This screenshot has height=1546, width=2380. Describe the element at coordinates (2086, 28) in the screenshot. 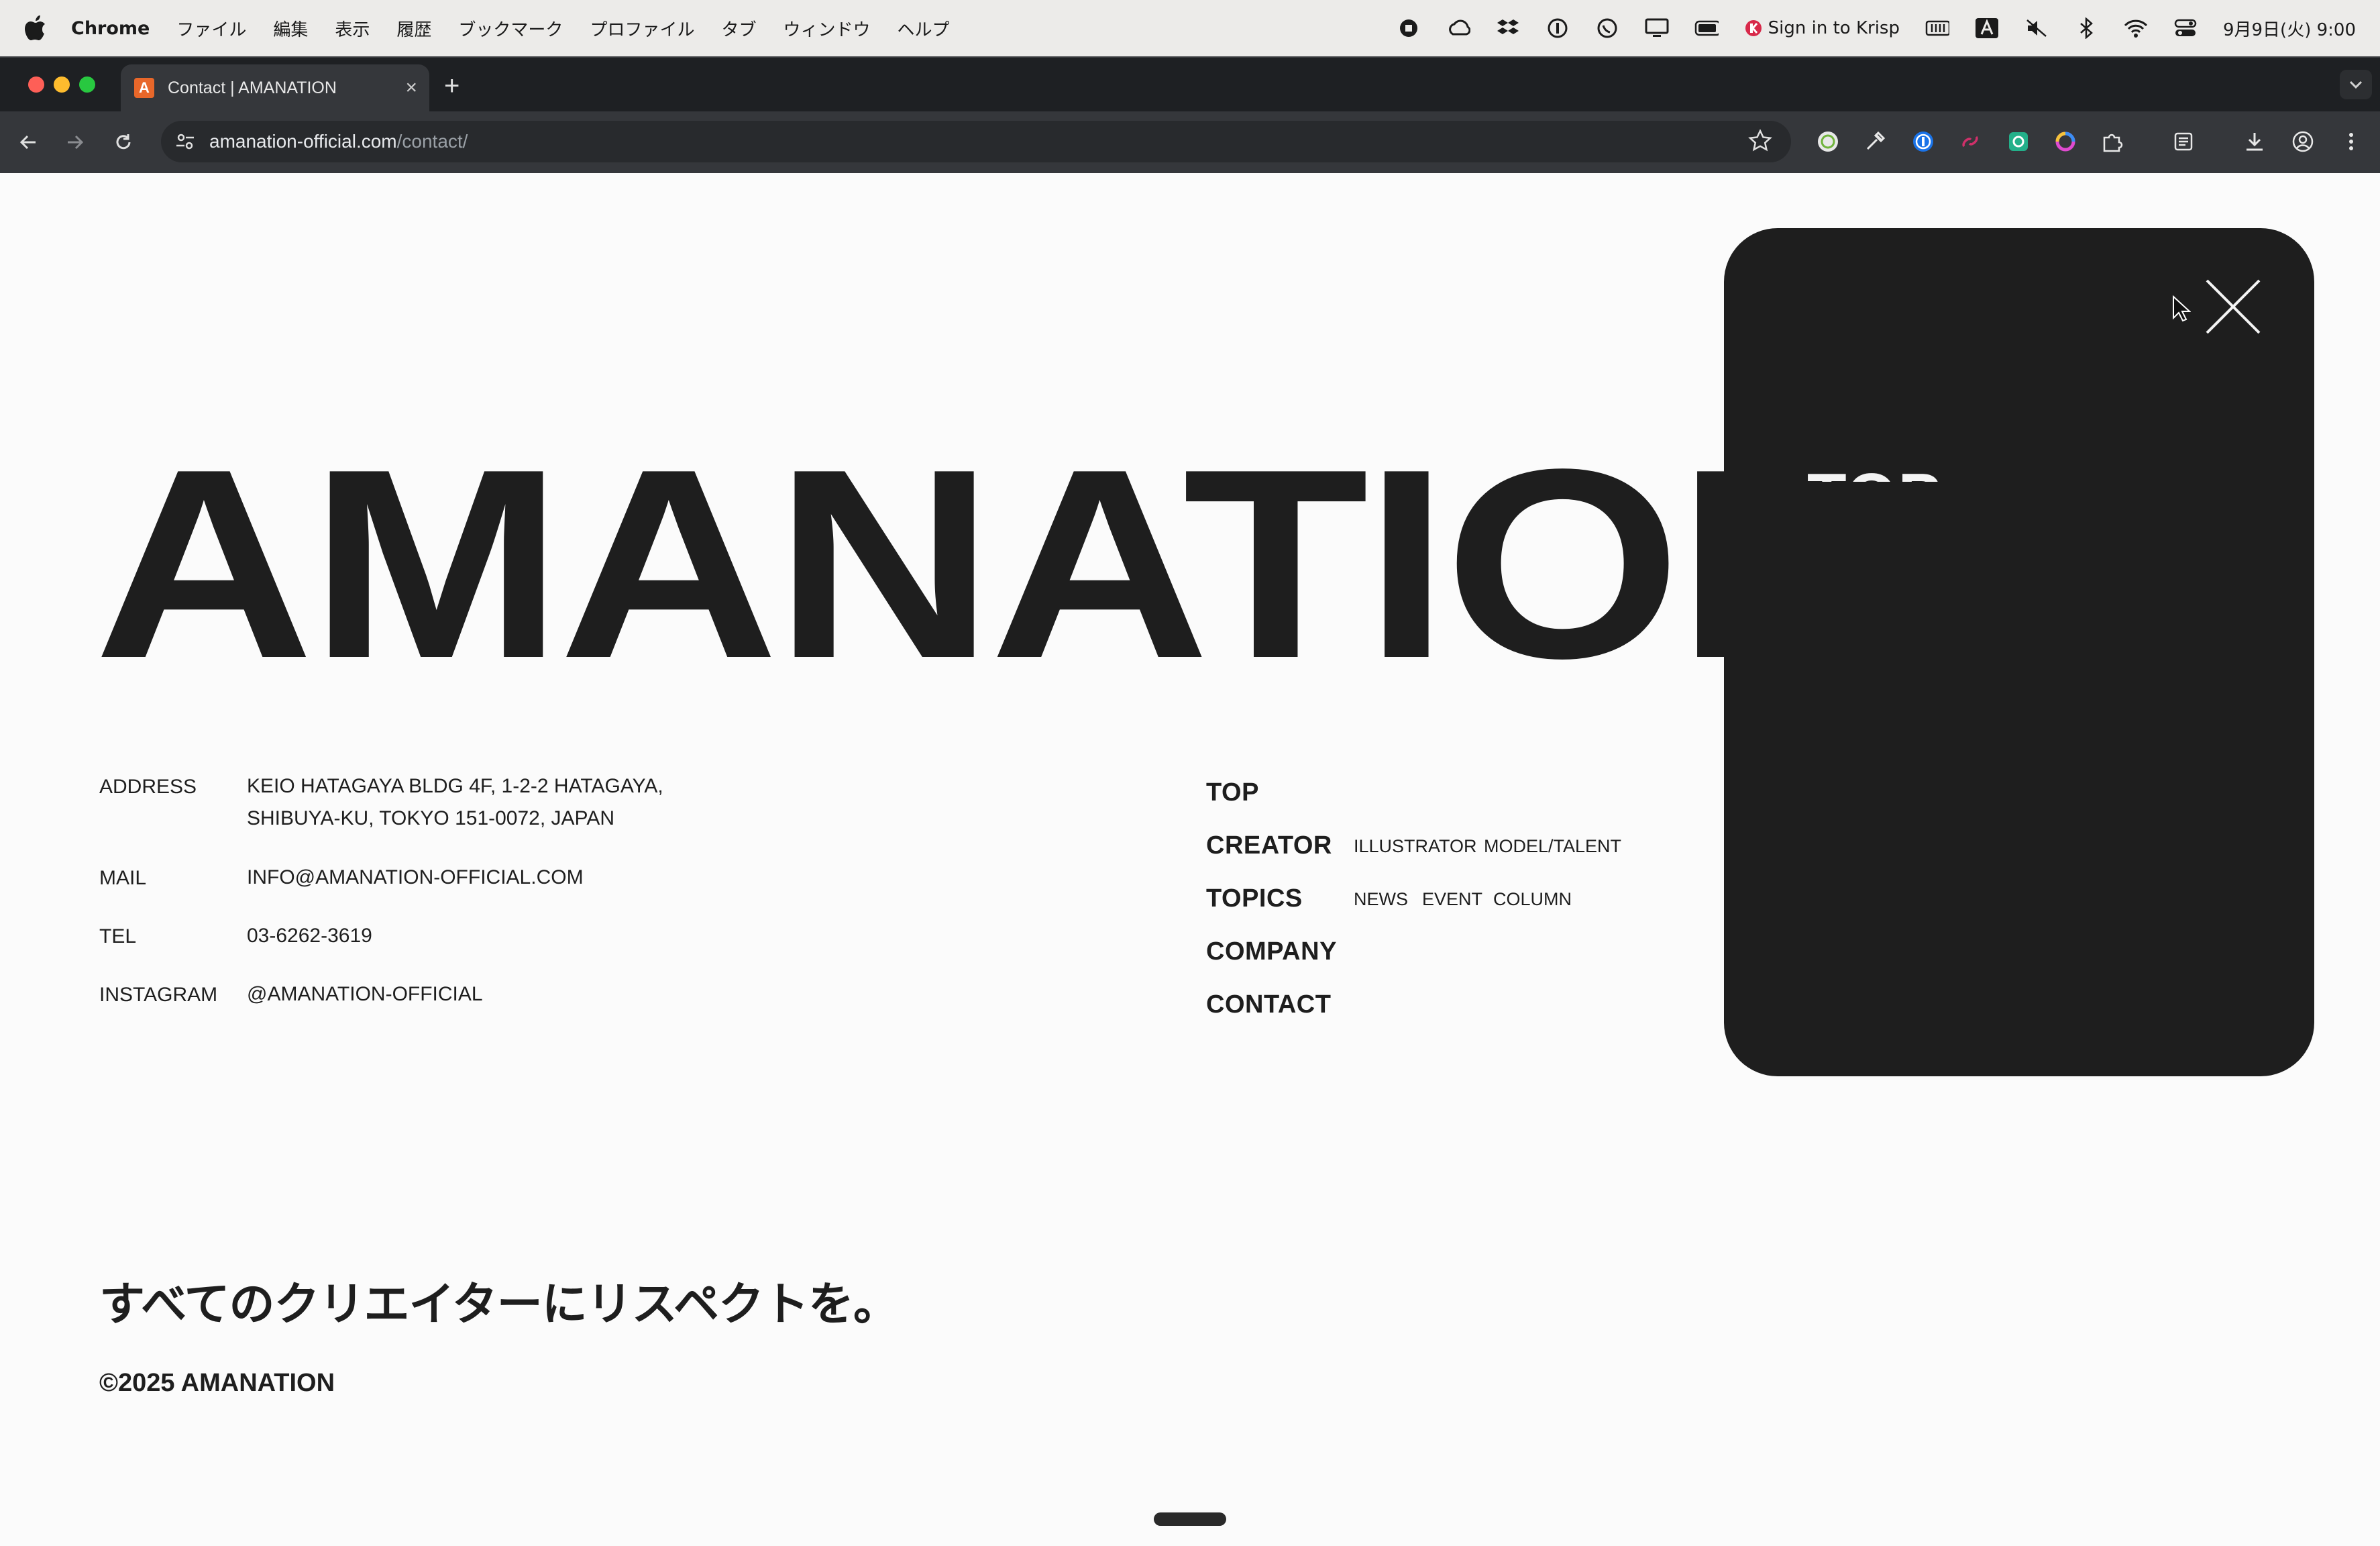

I see `bluetooth-icon` at that location.